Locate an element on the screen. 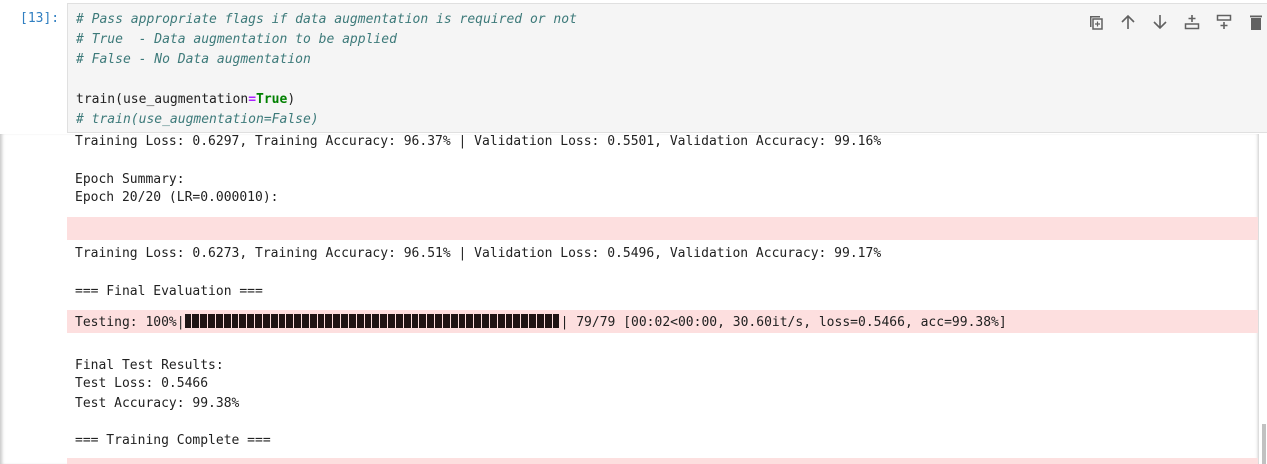 The height and width of the screenshot is (464, 1267). code-comment: # train(use_augmentation=False) is located at coordinates (197, 119).